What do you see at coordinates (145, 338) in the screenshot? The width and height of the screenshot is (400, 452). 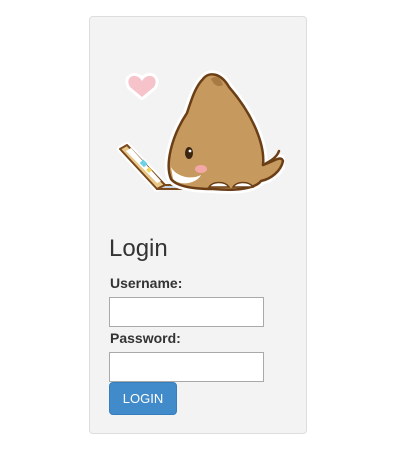 I see `password-label: Password:` at bounding box center [145, 338].